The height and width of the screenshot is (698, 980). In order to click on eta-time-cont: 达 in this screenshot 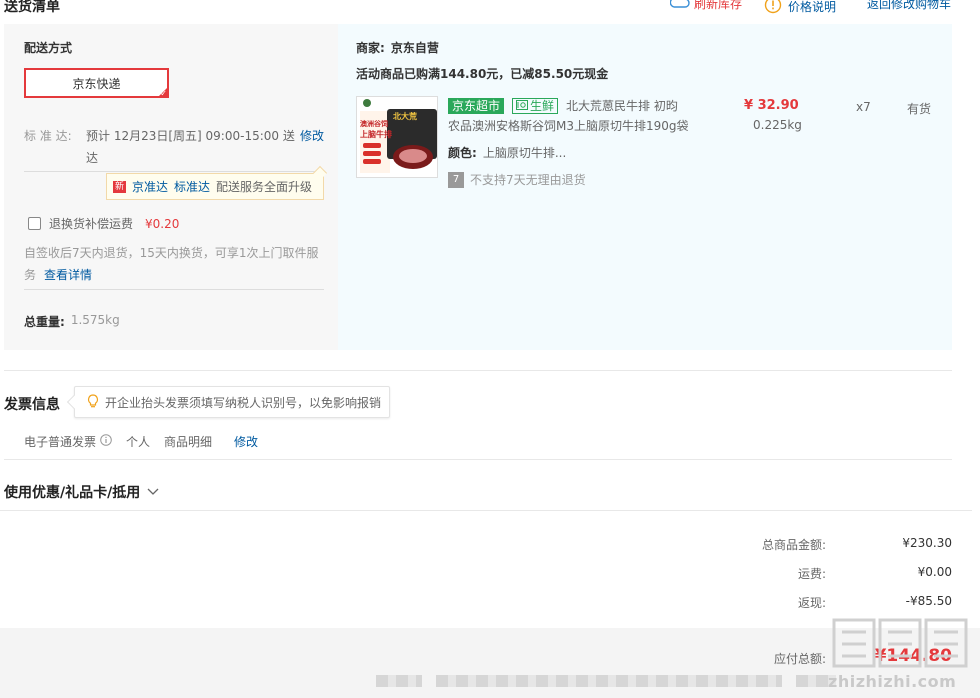, I will do `click(92, 158)`.